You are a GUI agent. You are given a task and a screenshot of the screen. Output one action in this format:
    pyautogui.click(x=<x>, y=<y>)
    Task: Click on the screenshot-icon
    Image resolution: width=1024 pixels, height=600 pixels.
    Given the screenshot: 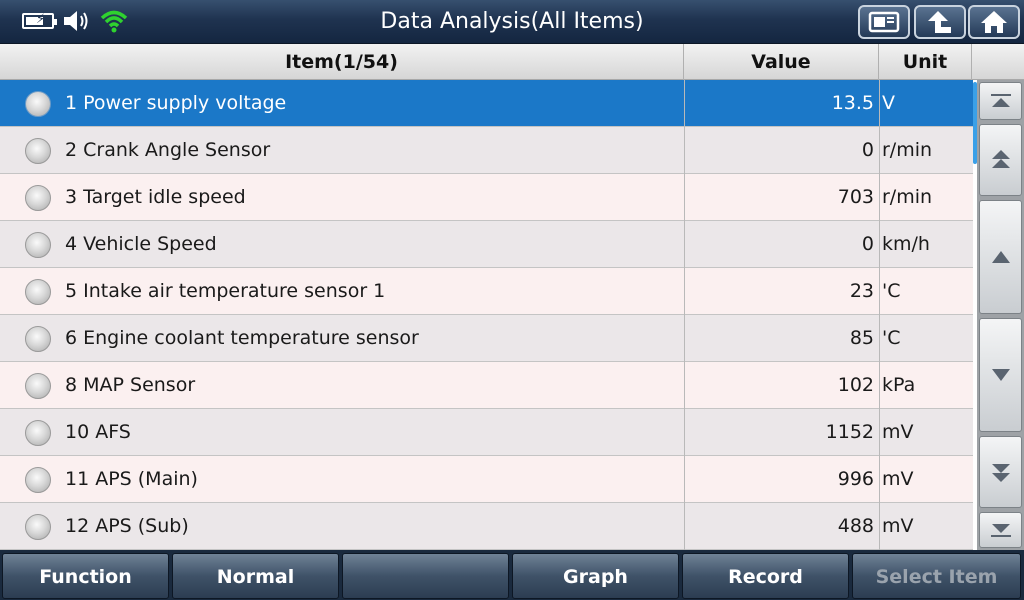 What is the action you would take?
    pyautogui.click(x=884, y=22)
    